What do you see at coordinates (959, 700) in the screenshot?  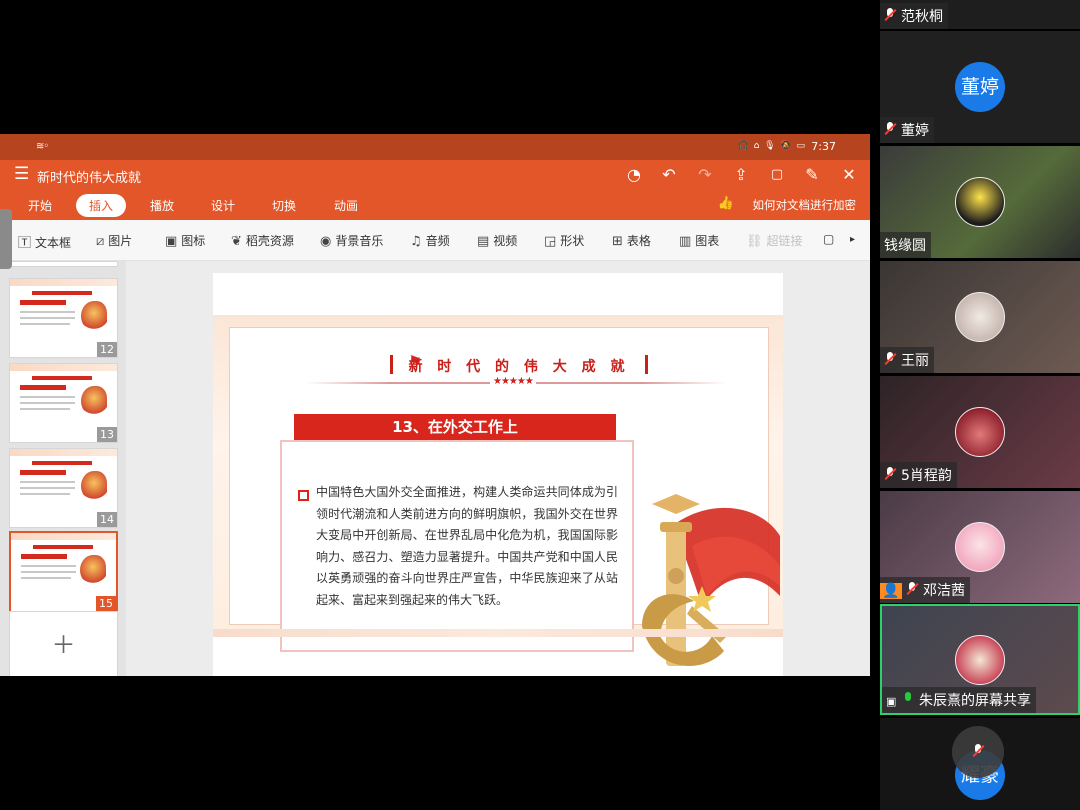 I see `participant-name-tag: ▣ 朱辰熹的屏幕共享` at bounding box center [959, 700].